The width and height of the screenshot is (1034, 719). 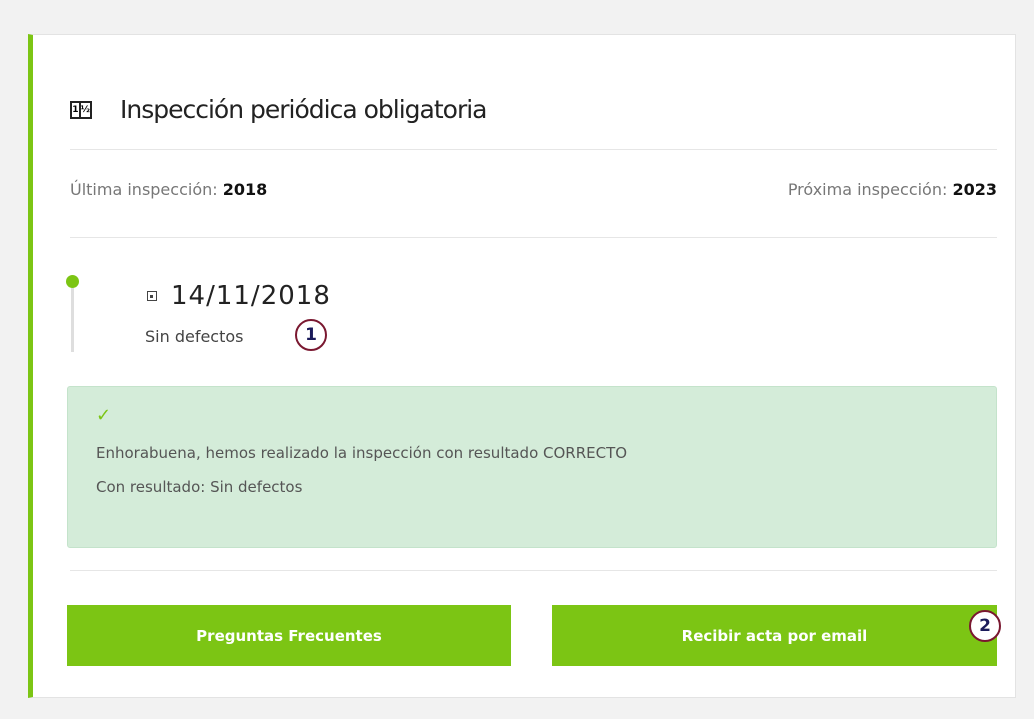 What do you see at coordinates (81, 109) in the screenshot?
I see `registration-plate-icon: 1½` at bounding box center [81, 109].